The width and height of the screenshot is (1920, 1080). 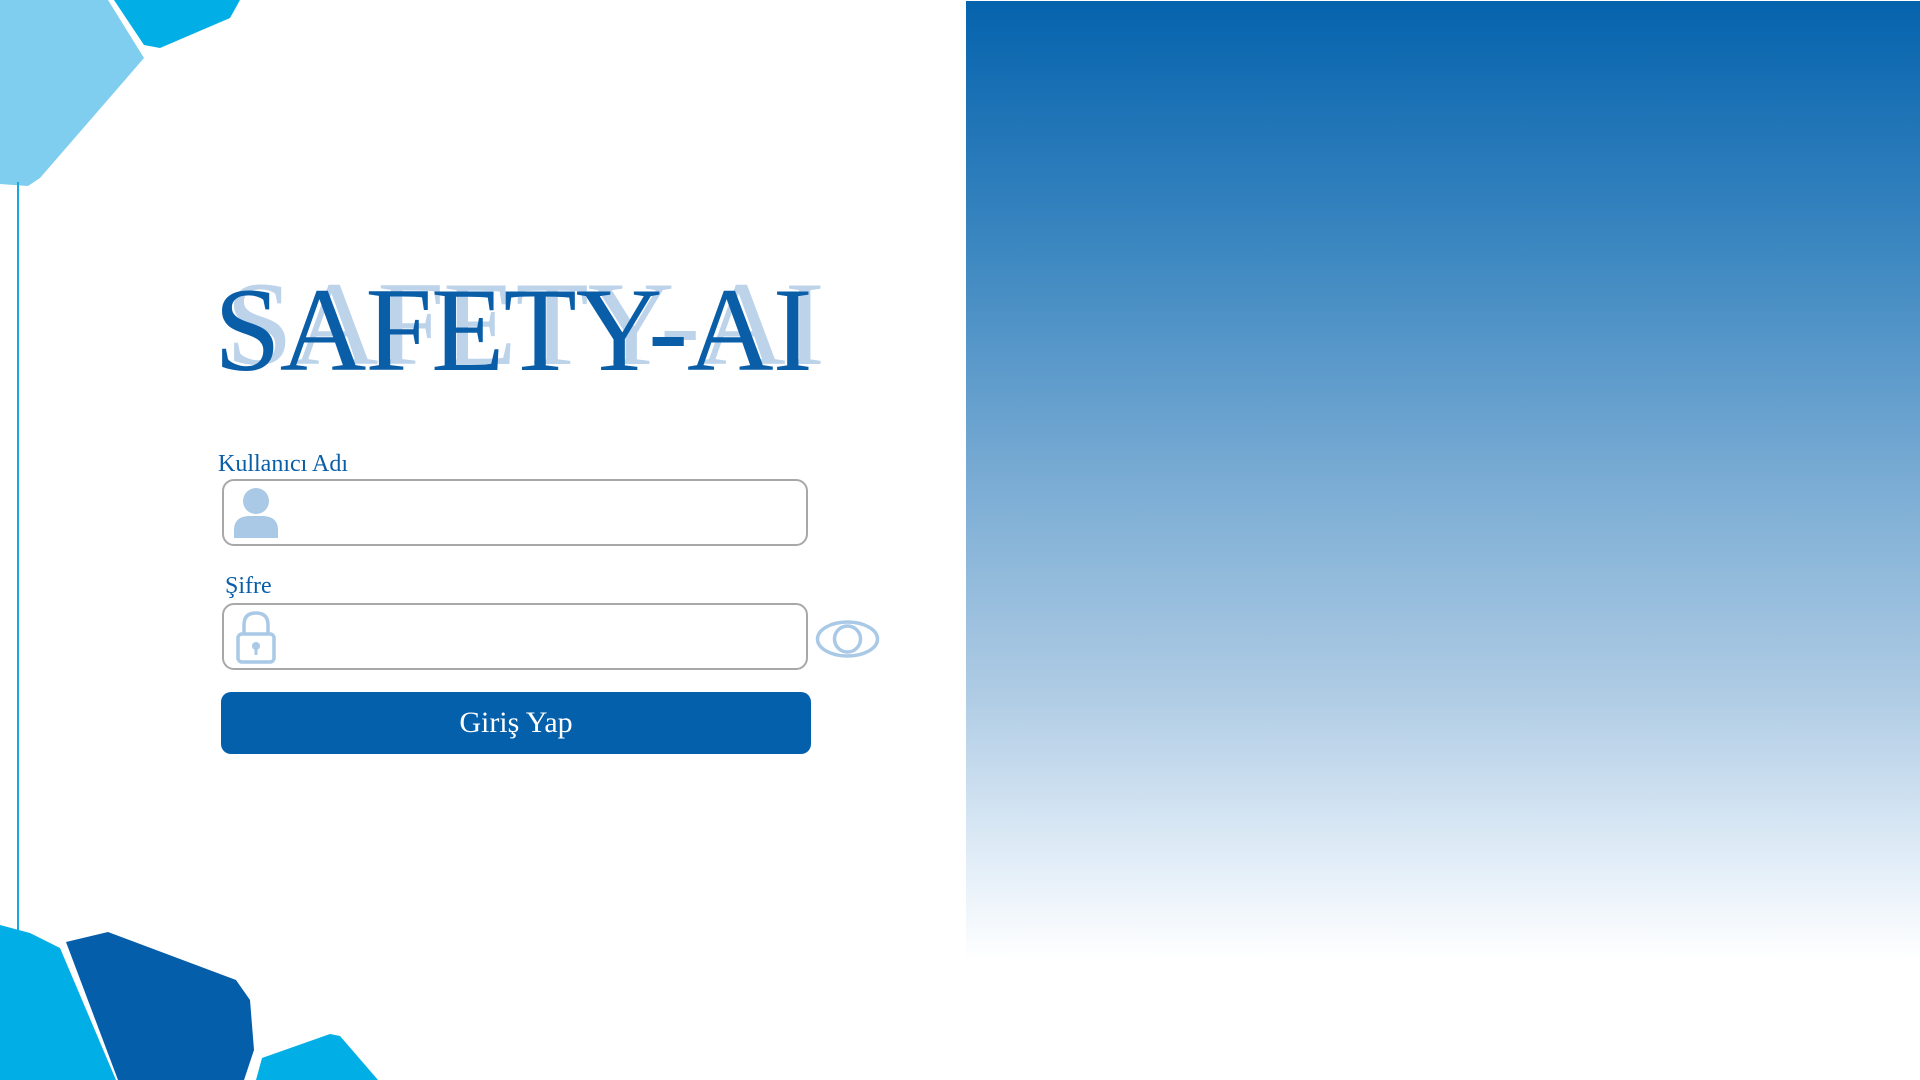 What do you see at coordinates (516, 723) in the screenshot?
I see `login-button: Giriş Yap` at bounding box center [516, 723].